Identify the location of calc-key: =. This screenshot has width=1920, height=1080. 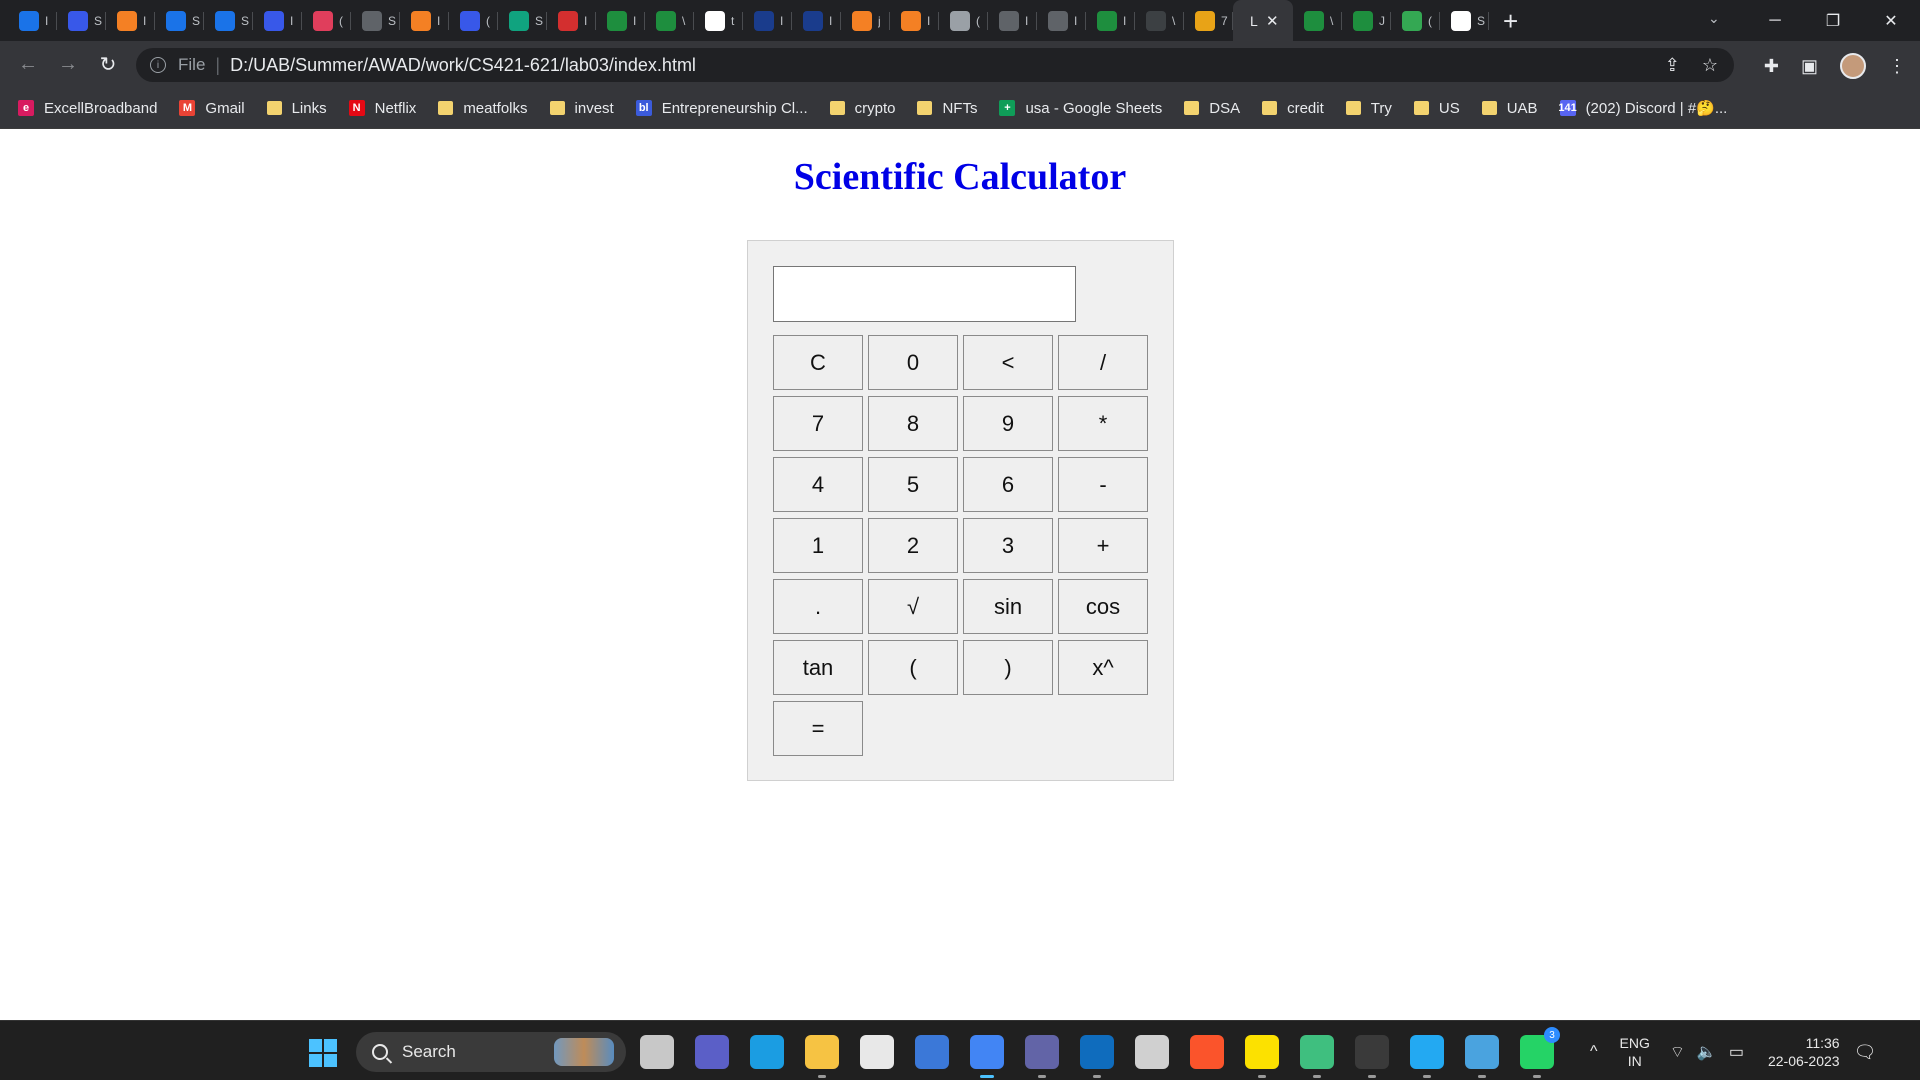
(818, 728).